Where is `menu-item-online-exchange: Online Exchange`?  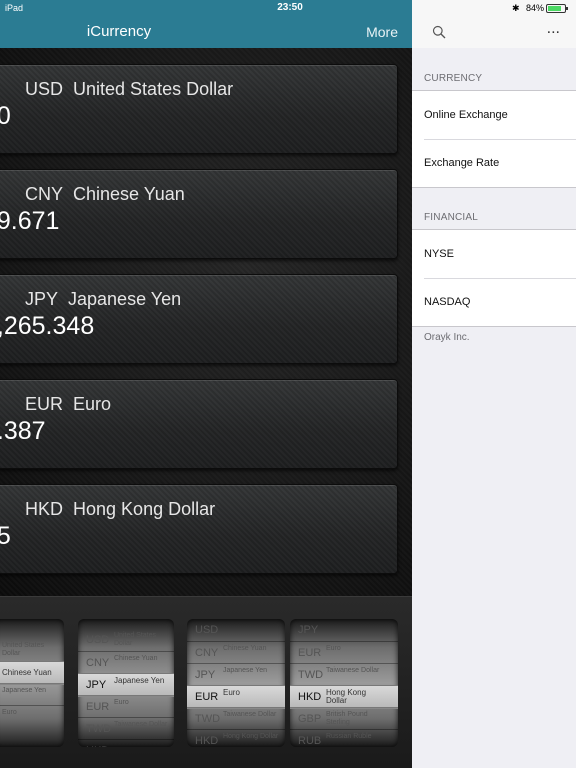
menu-item-online-exchange: Online Exchange is located at coordinates (494, 115).